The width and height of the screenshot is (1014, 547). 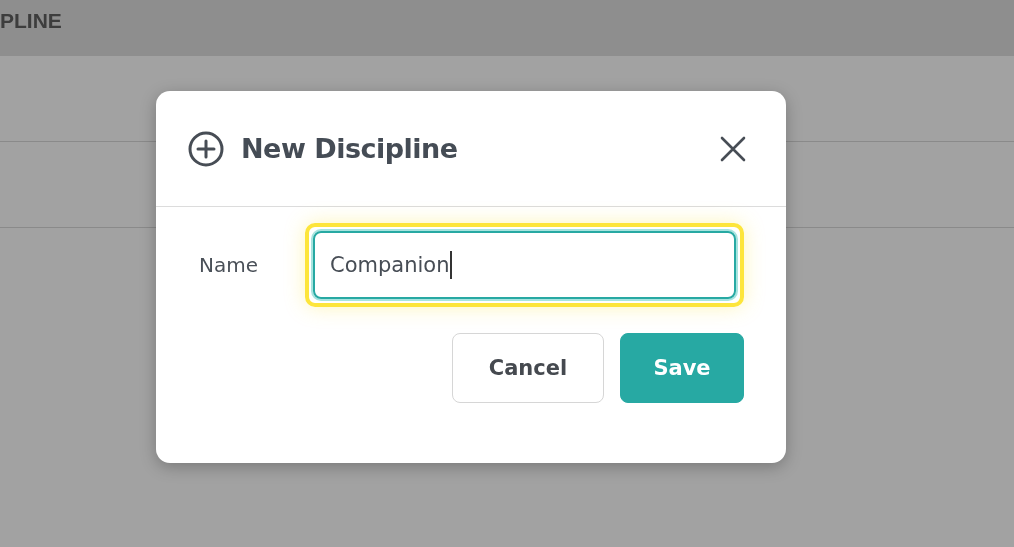 I want to click on close-button, so click(x=733, y=148).